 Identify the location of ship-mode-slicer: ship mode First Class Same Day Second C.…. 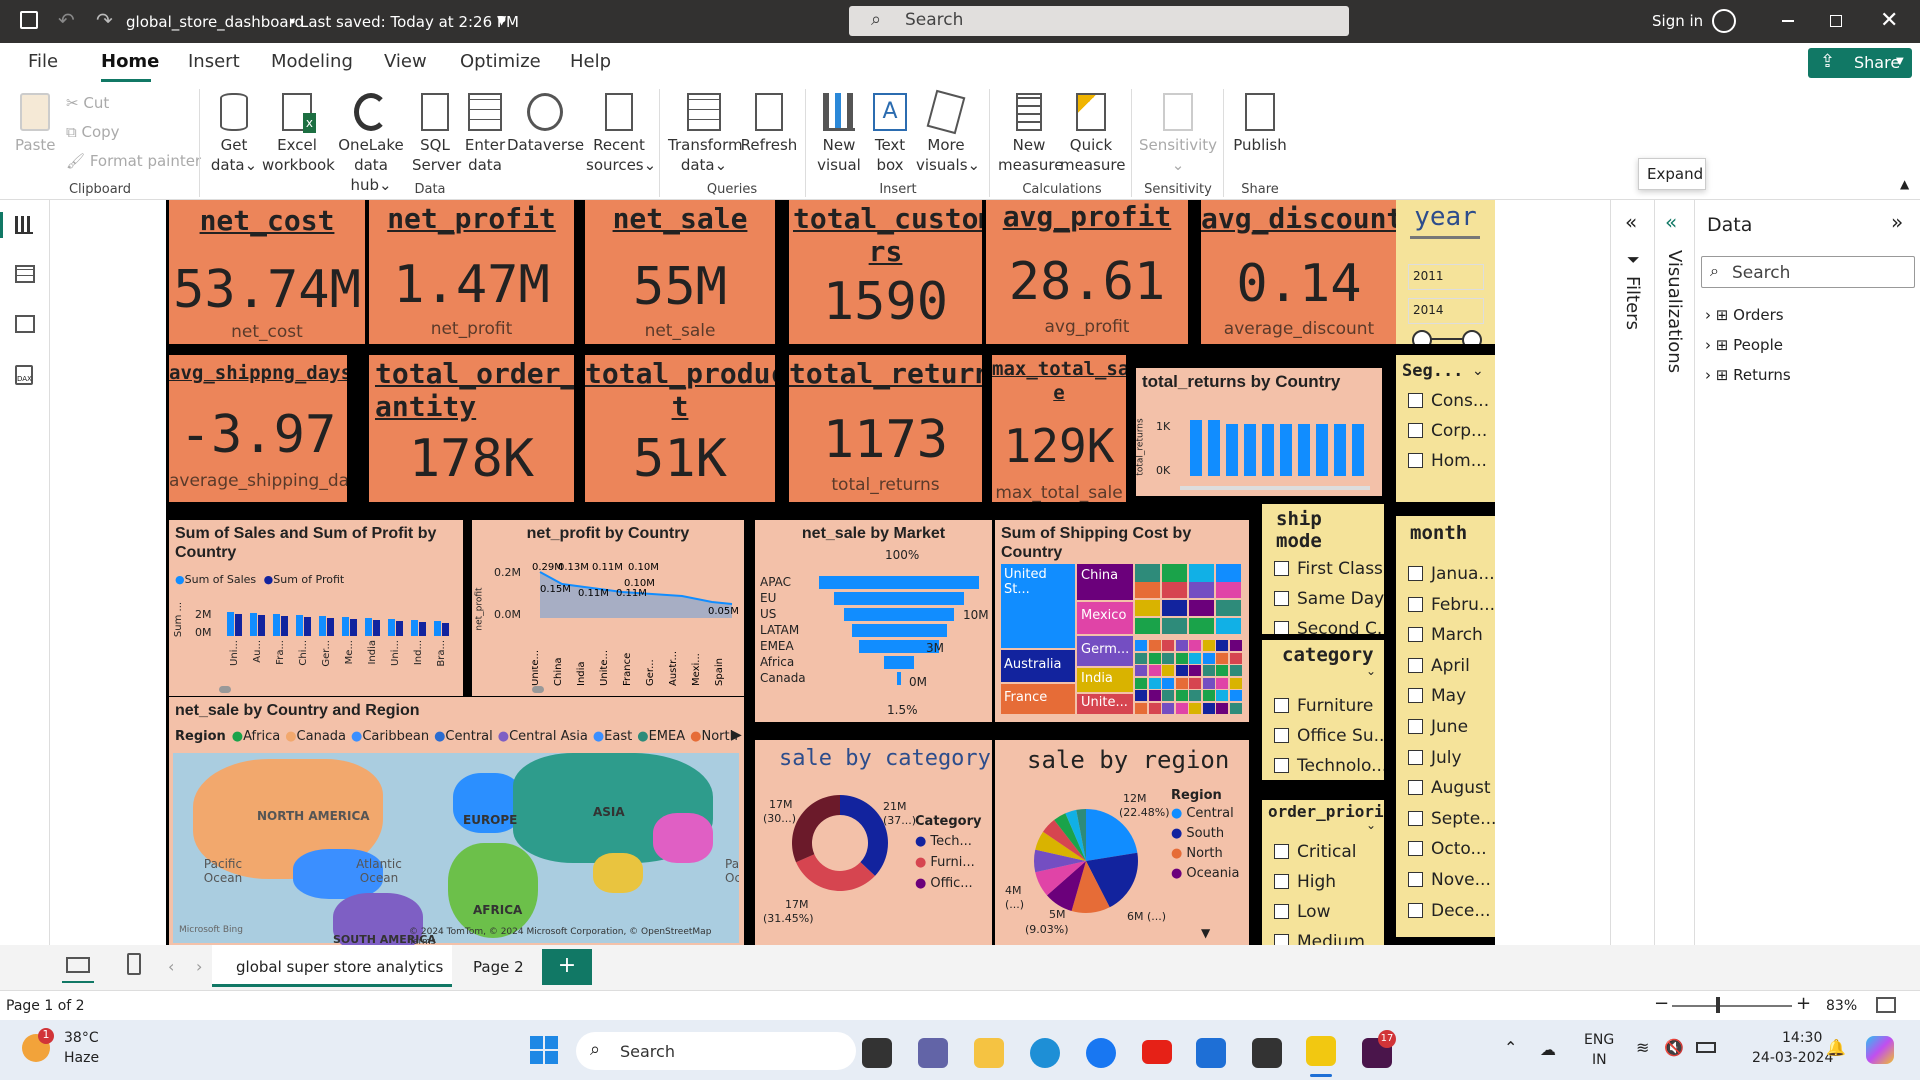
(1323, 569).